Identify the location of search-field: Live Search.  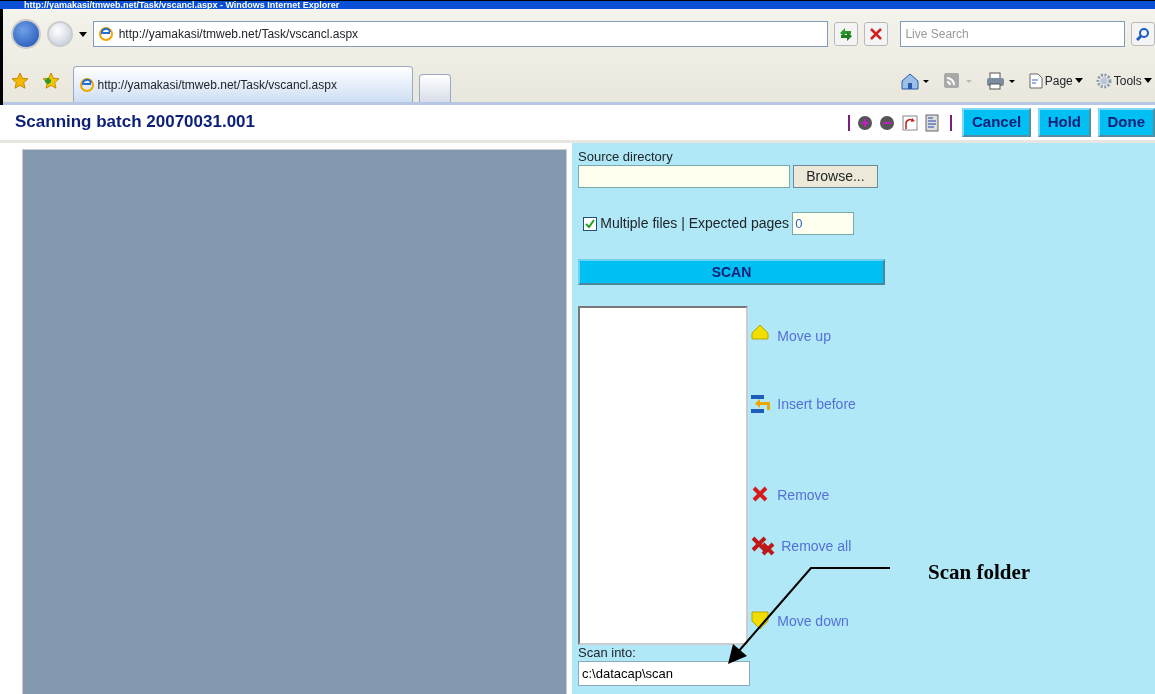
(1013, 34).